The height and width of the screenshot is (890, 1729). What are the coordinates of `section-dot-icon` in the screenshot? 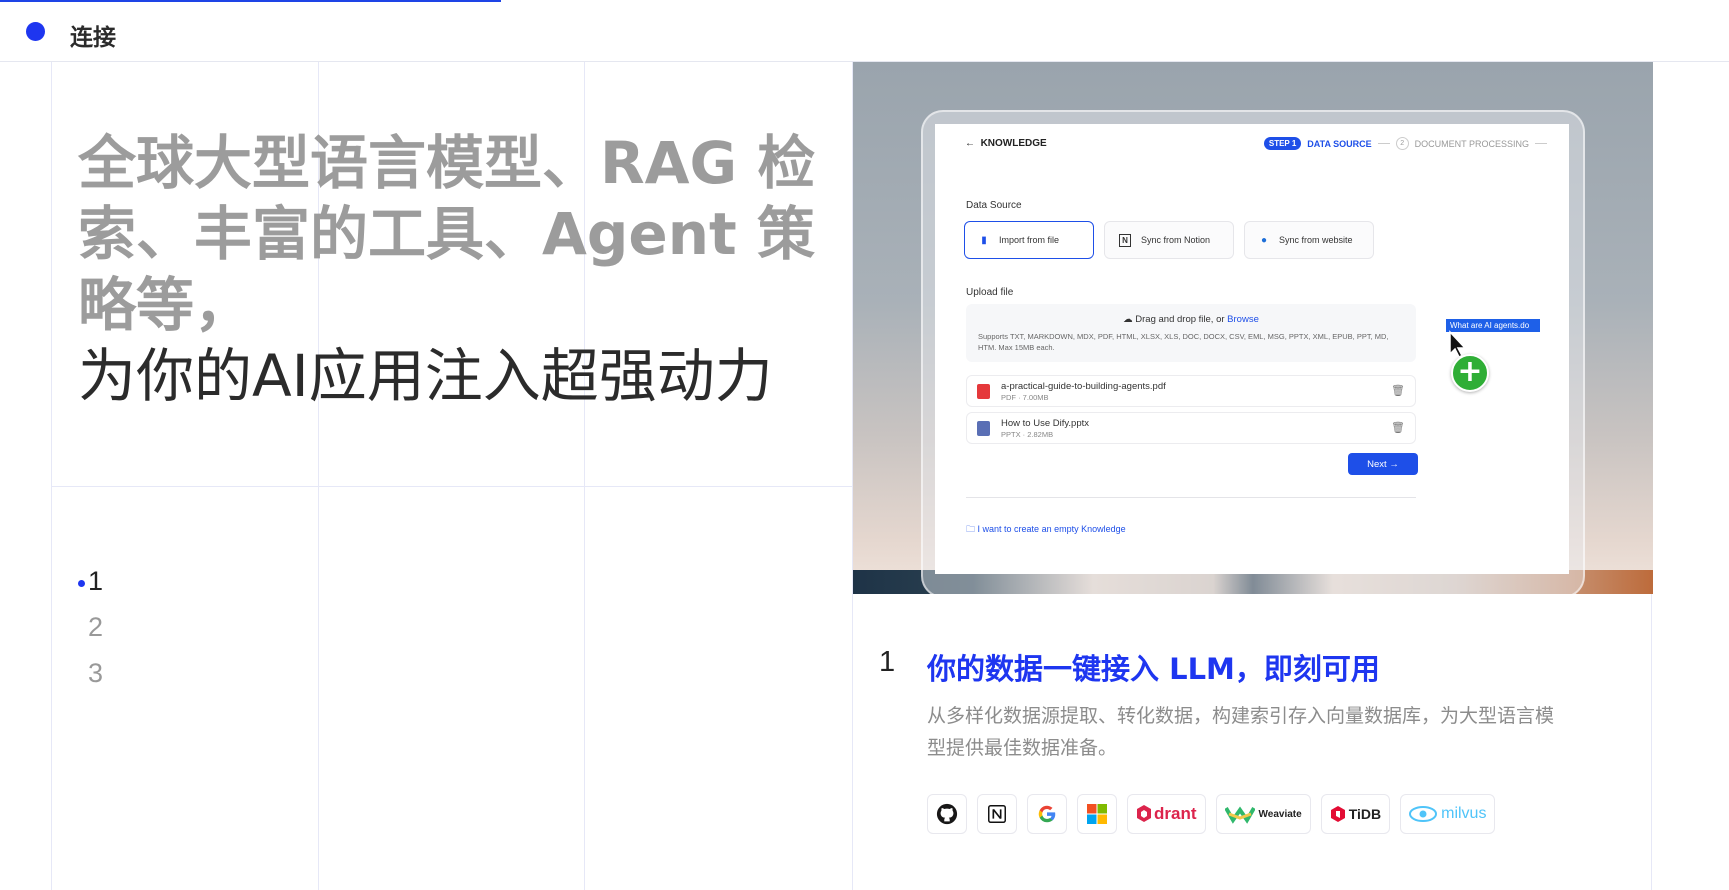 It's located at (35, 31).